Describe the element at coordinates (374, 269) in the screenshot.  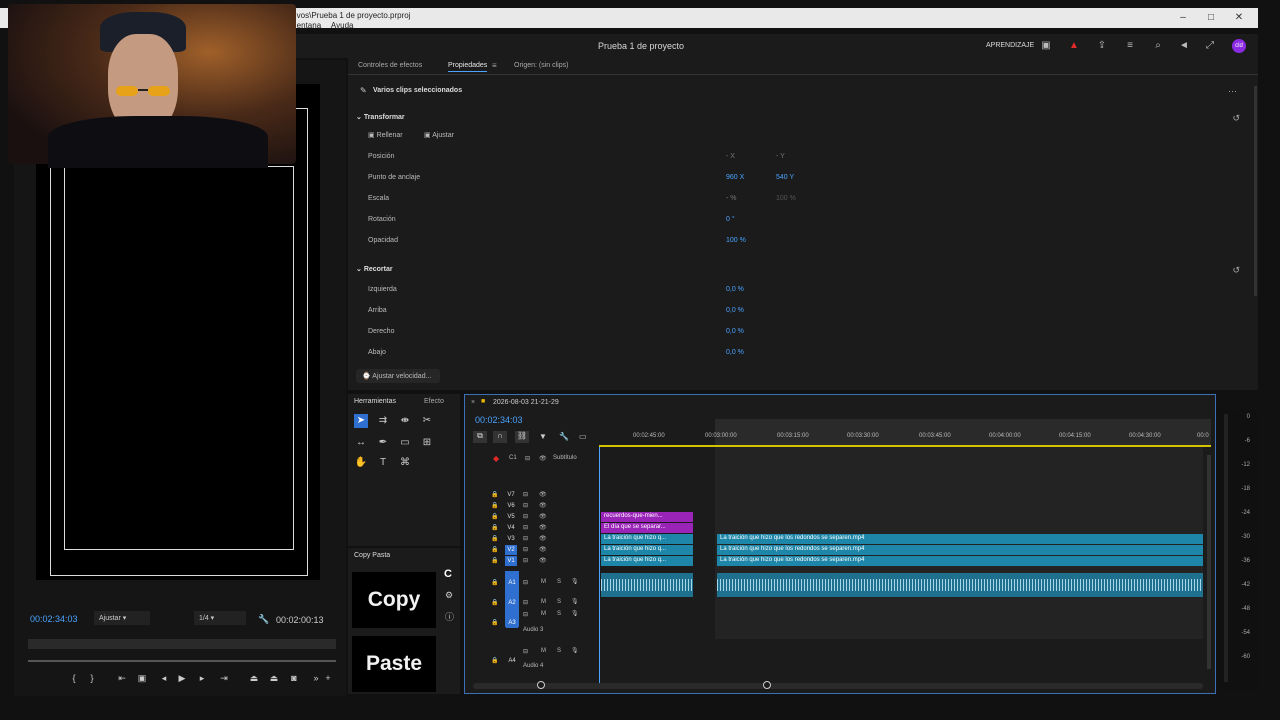
I see `crop-section: ⌄ Recortar` at that location.